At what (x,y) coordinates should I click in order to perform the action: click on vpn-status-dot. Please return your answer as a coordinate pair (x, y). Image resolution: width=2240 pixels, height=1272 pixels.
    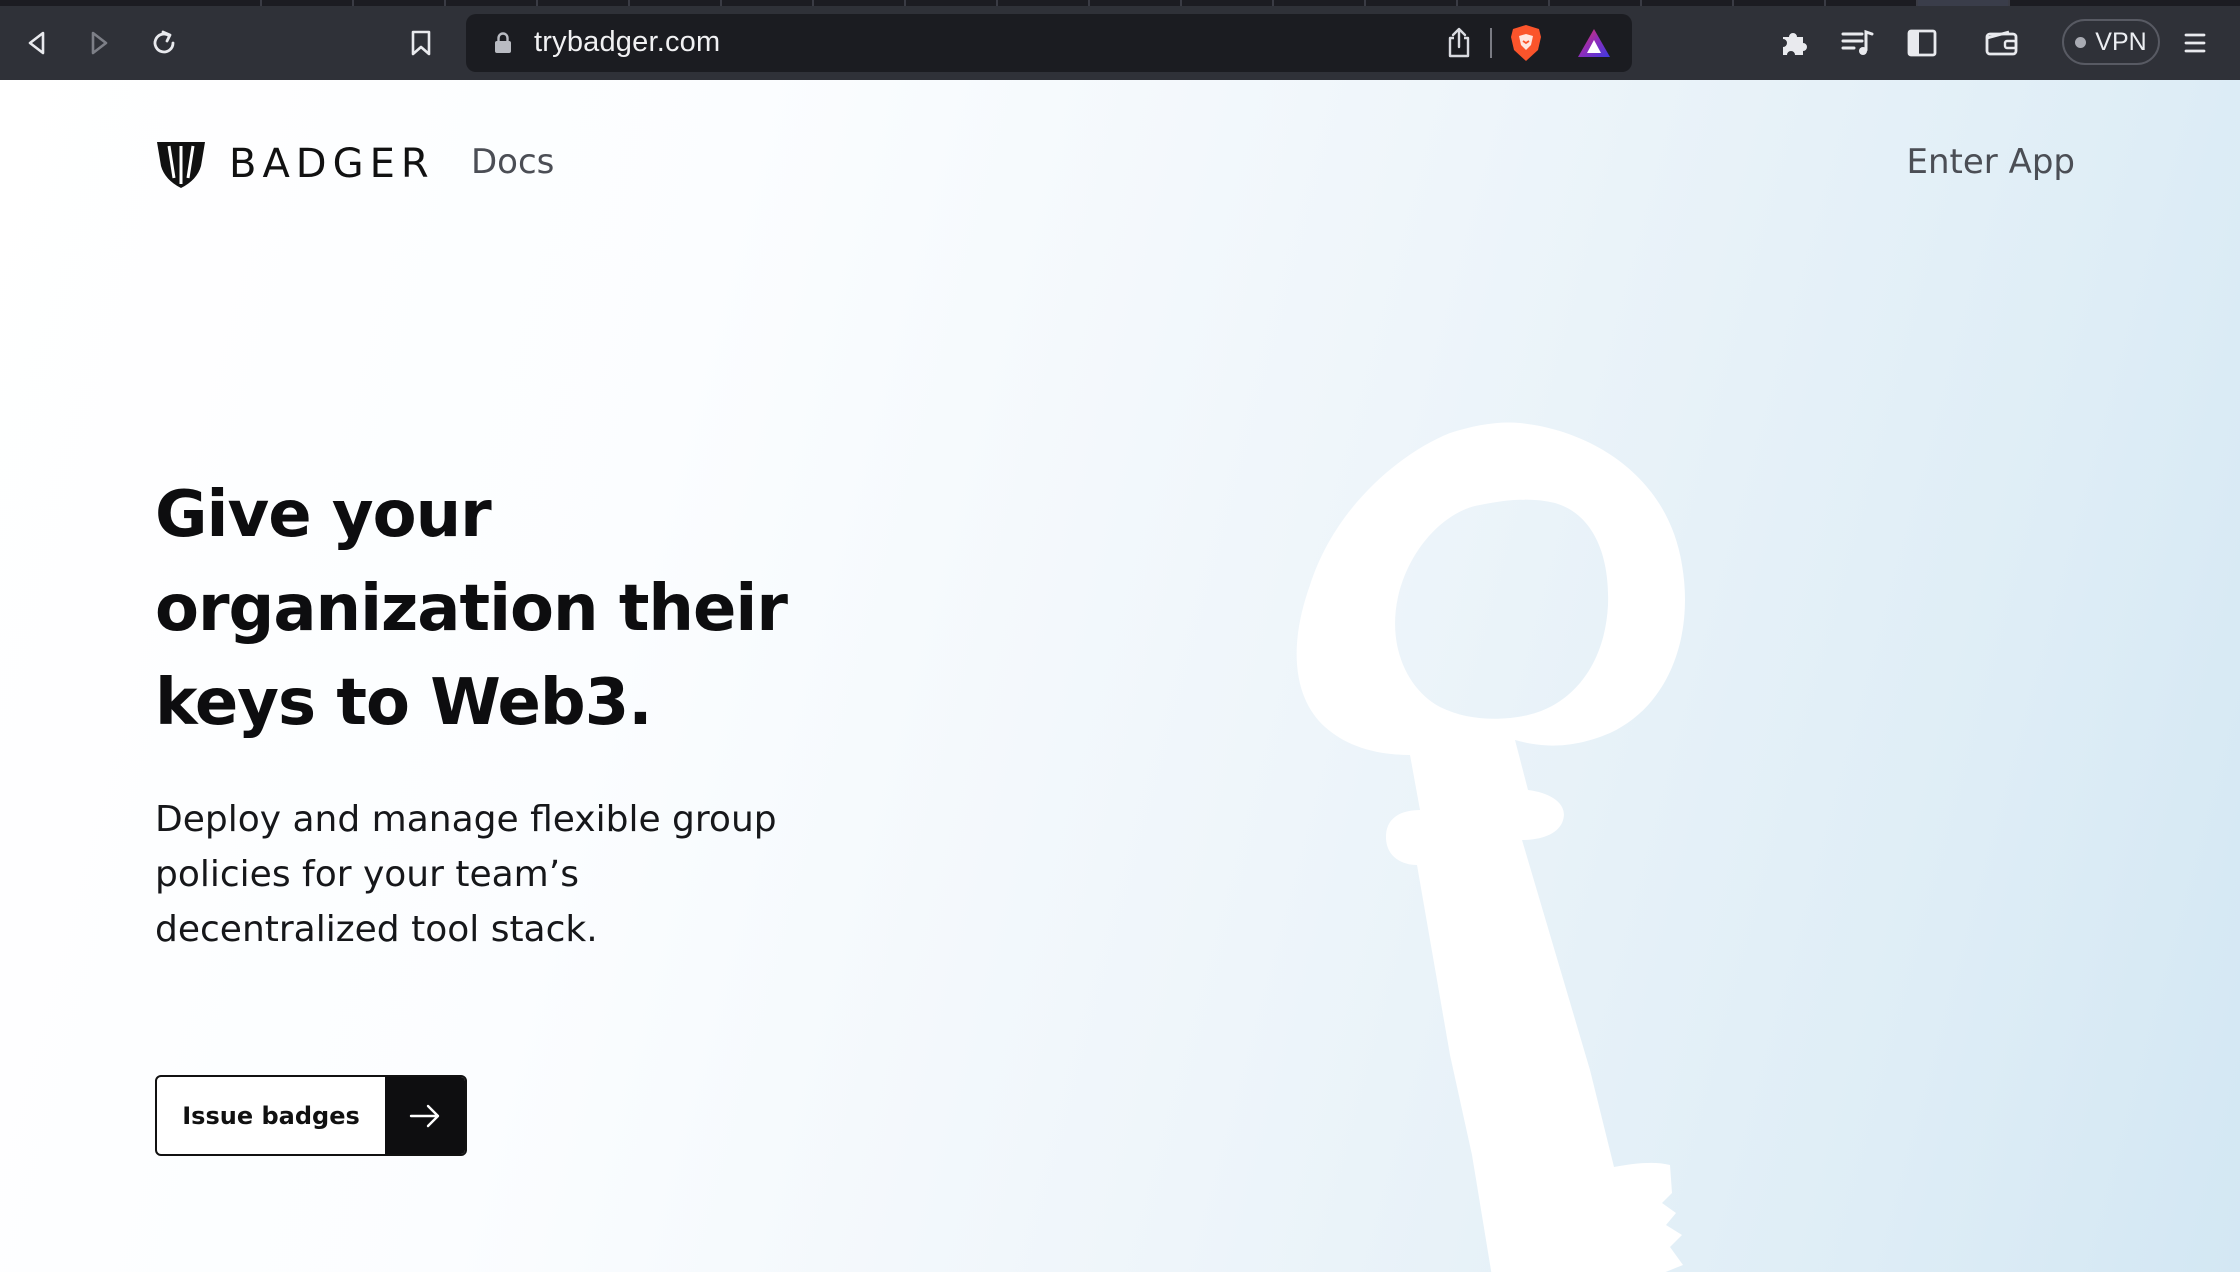
    Looking at the image, I should click on (2081, 42).